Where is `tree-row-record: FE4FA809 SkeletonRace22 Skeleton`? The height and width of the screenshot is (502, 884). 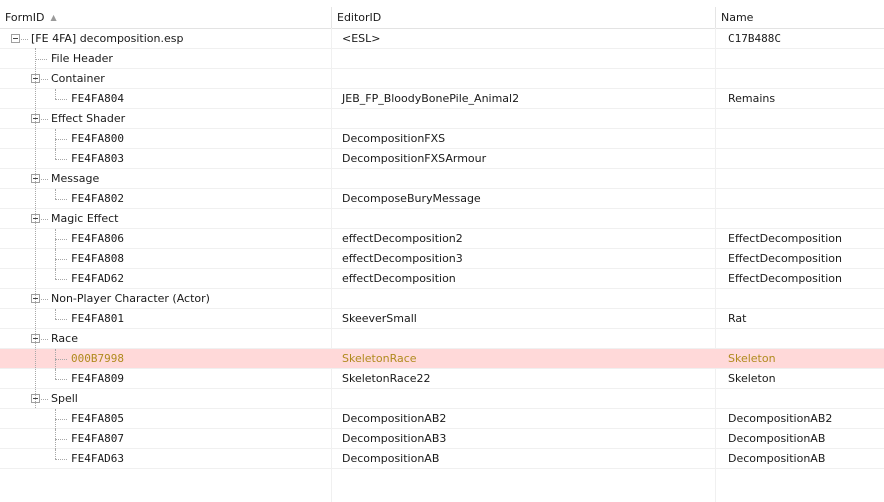
tree-row-record: FE4FA809 SkeletonRace22 Skeleton is located at coordinates (442, 379).